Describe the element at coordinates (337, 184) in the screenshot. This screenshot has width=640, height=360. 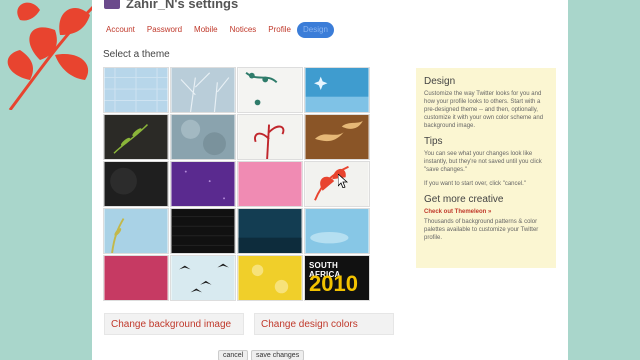
I see `theme-red-leaf` at that location.